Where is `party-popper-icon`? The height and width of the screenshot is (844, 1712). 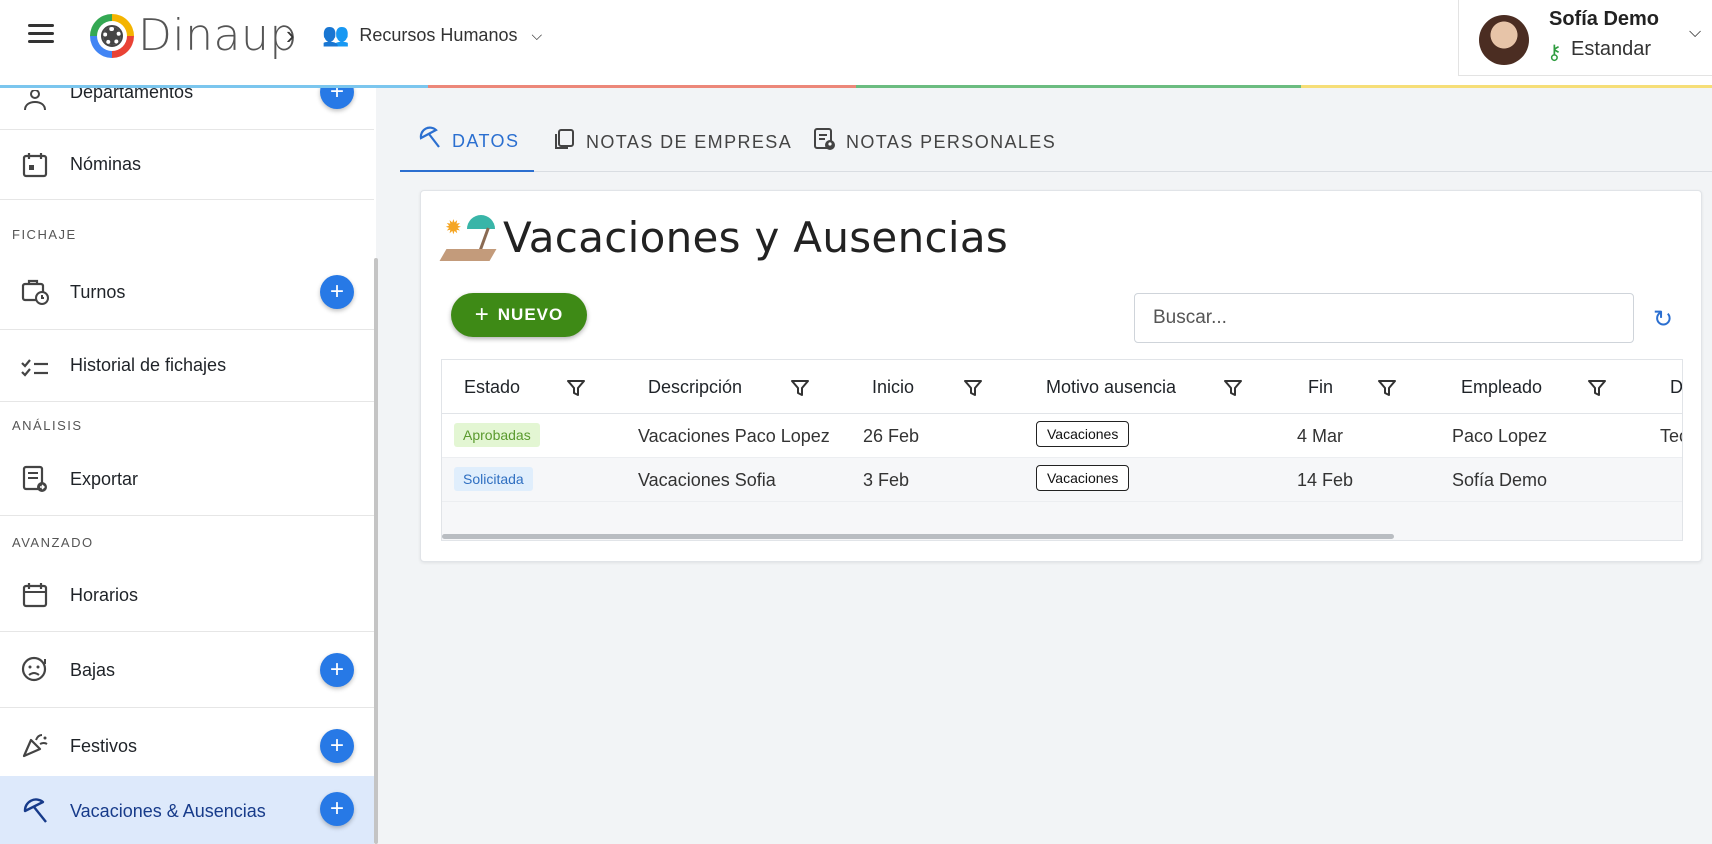 party-popper-icon is located at coordinates (35, 745).